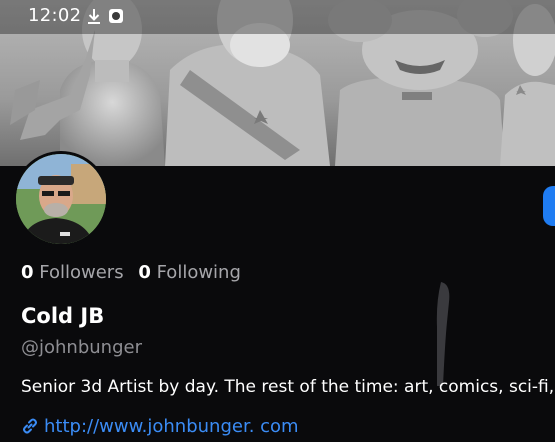  Describe the element at coordinates (63, 316) in the screenshot. I see `display-name: Cold JB` at that location.